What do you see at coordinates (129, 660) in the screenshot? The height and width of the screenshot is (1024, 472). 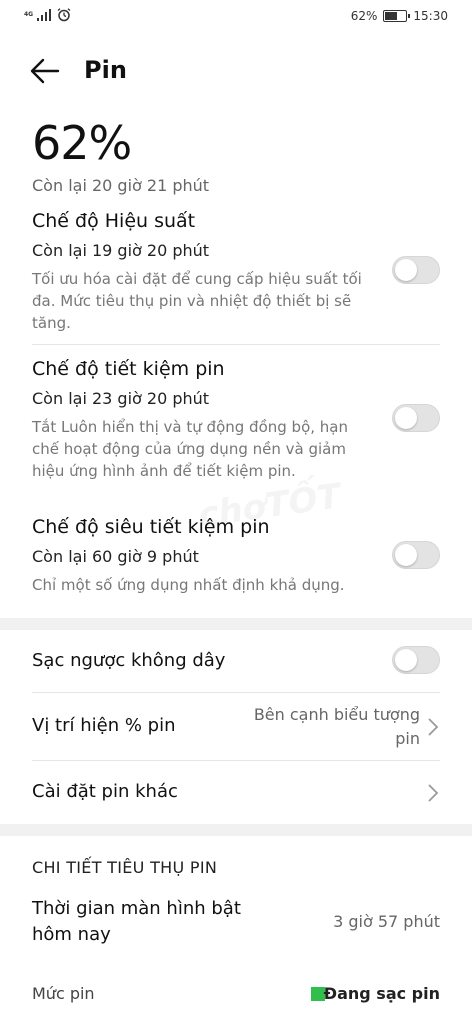 I see `reverse-charging-label: Sạc ngược không dây` at bounding box center [129, 660].